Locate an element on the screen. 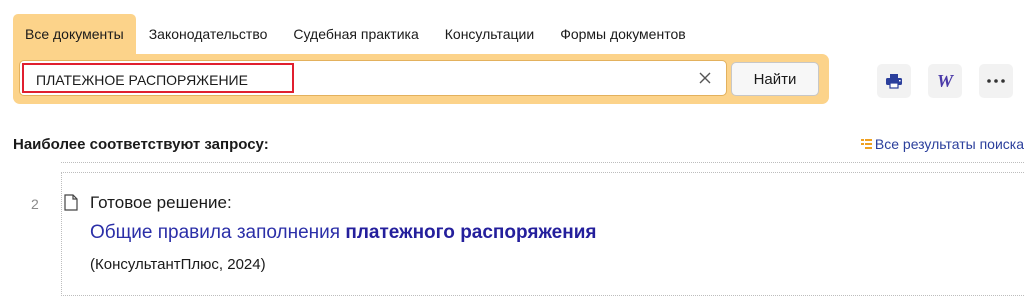 This screenshot has height=306, width=1024. more-dots-icon is located at coordinates (996, 81).